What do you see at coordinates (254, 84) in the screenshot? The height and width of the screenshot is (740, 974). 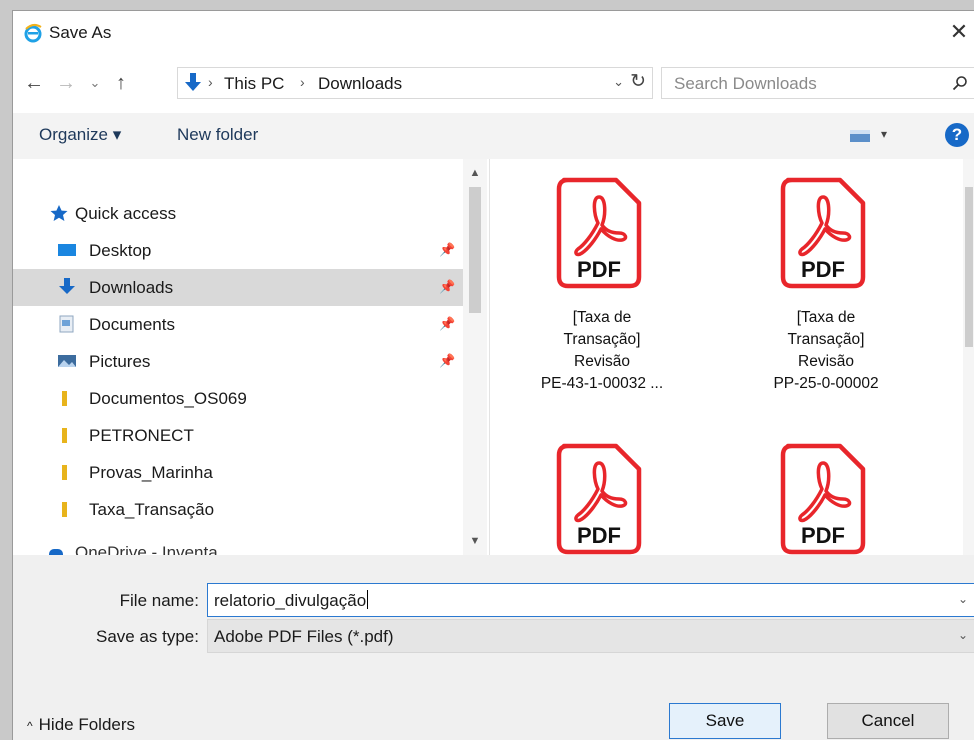 I see `breadcrumb-this-pc: This PC` at bounding box center [254, 84].